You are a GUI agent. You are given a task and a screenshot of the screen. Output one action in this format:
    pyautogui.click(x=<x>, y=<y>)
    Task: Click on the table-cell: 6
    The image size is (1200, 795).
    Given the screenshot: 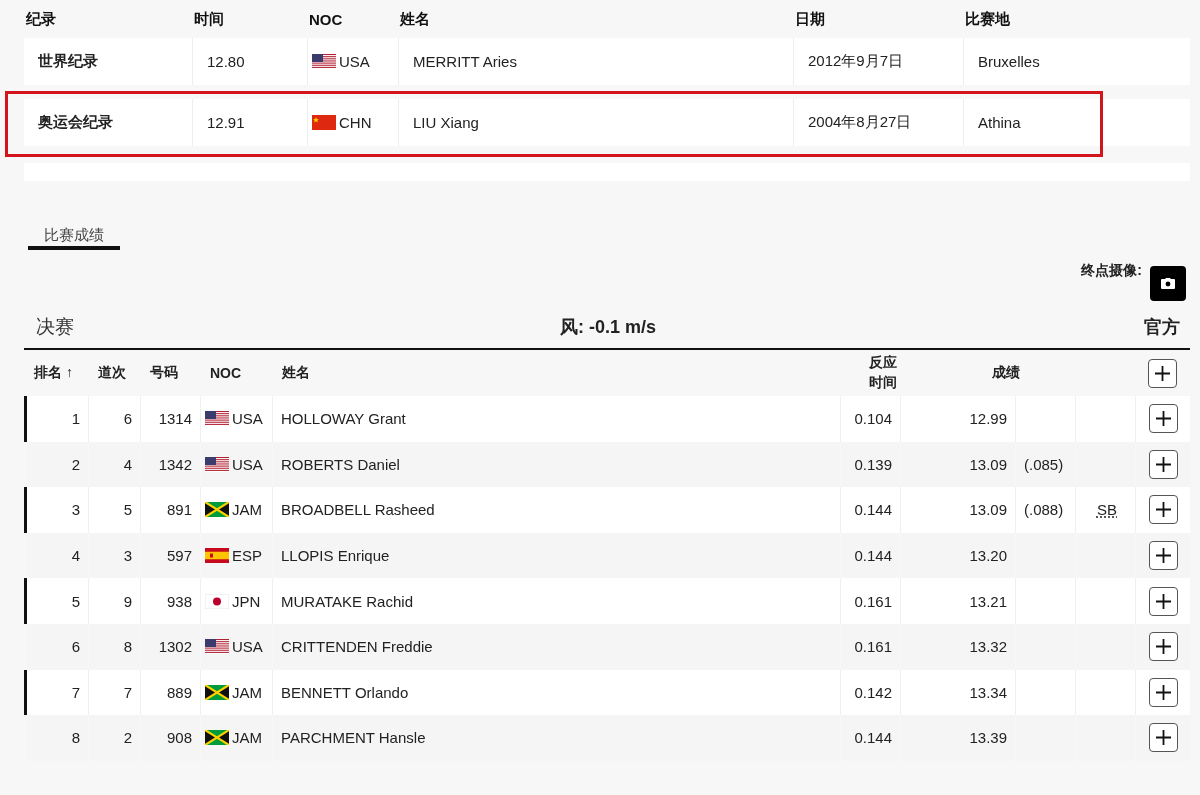 What is the action you would take?
    pyautogui.click(x=114, y=419)
    